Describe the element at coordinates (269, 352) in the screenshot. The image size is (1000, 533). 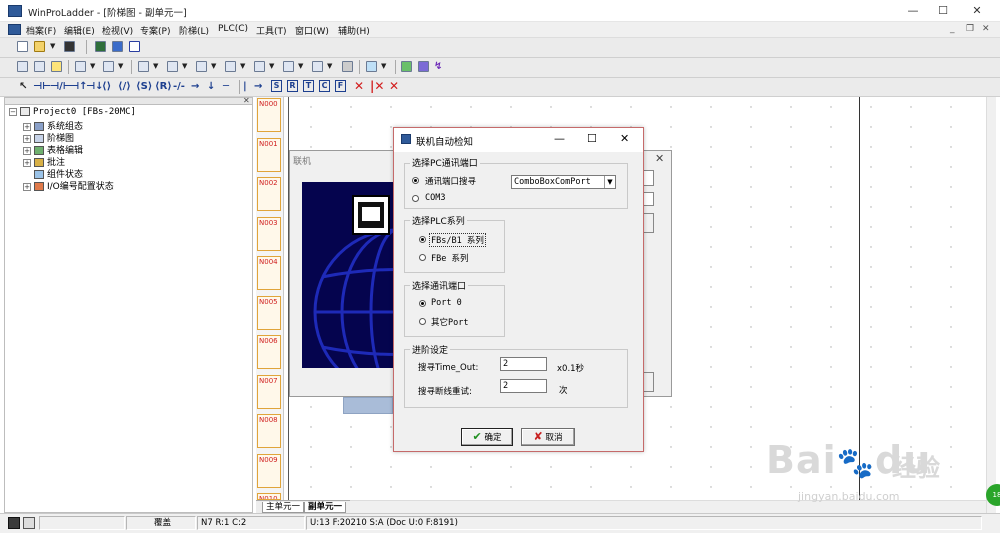
I see `row-label: N006` at that location.